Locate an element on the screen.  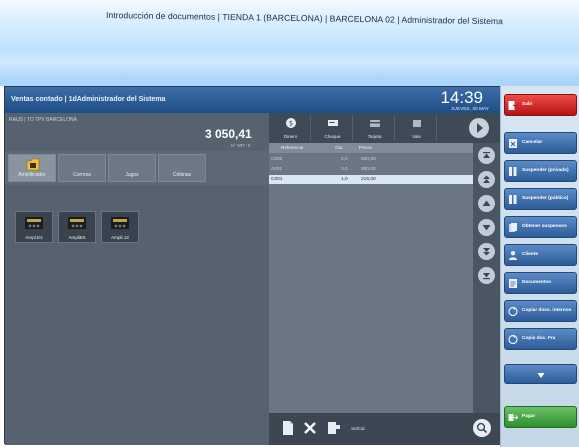
copy-invoice-doc-button: Copia doc. Fra is located at coordinates (540, 339).